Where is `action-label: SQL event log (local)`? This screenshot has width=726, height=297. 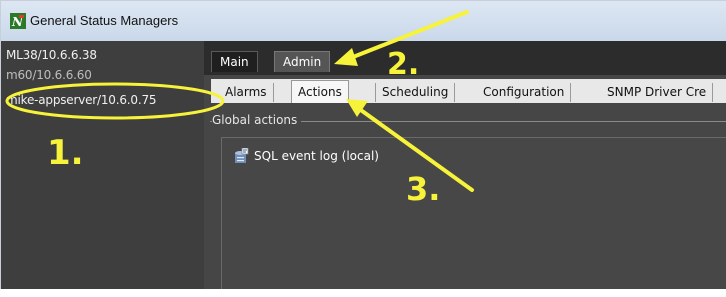
action-label: SQL event log (local) is located at coordinates (316, 156).